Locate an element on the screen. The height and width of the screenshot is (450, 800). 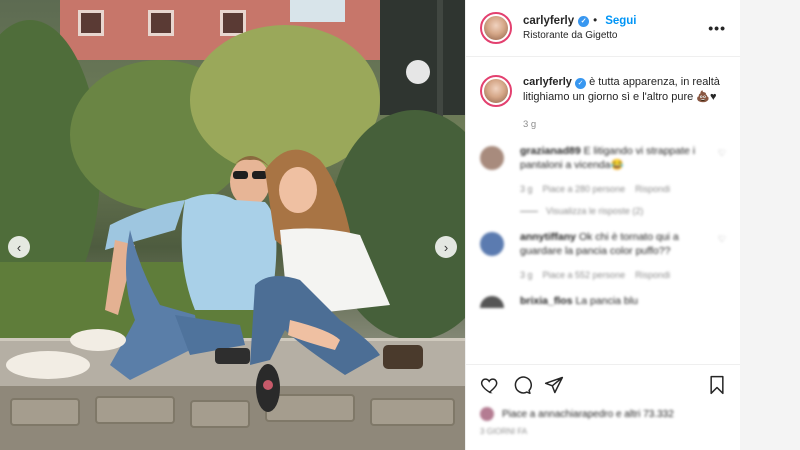
likes-text: Piace a annachiarapedro e altri 73.332 is located at coordinates (588, 414).